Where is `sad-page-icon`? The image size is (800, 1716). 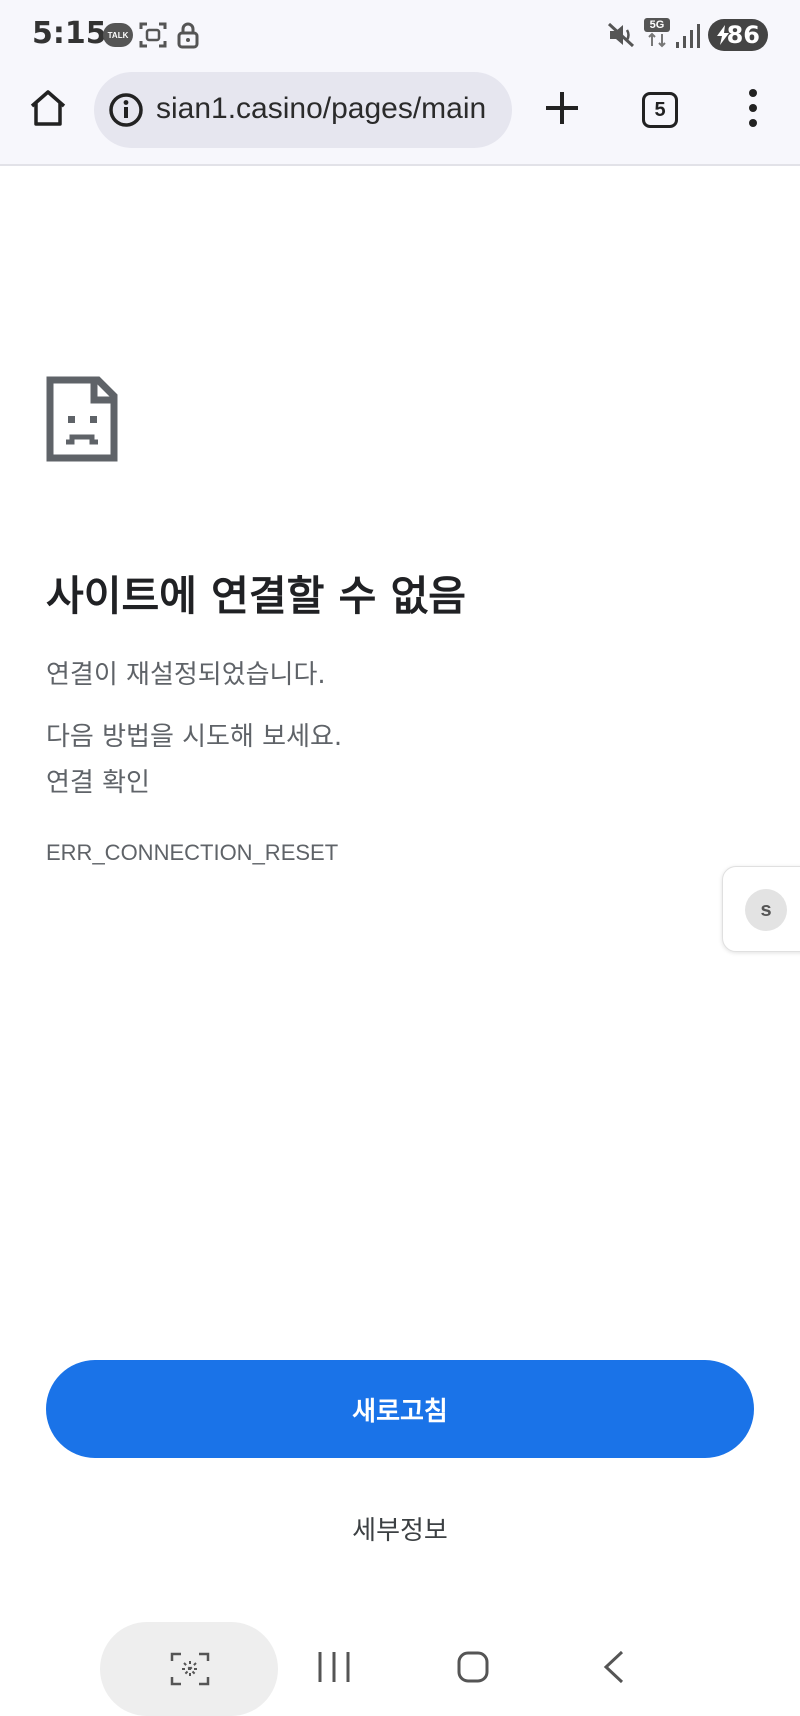 sad-page-icon is located at coordinates (82, 419).